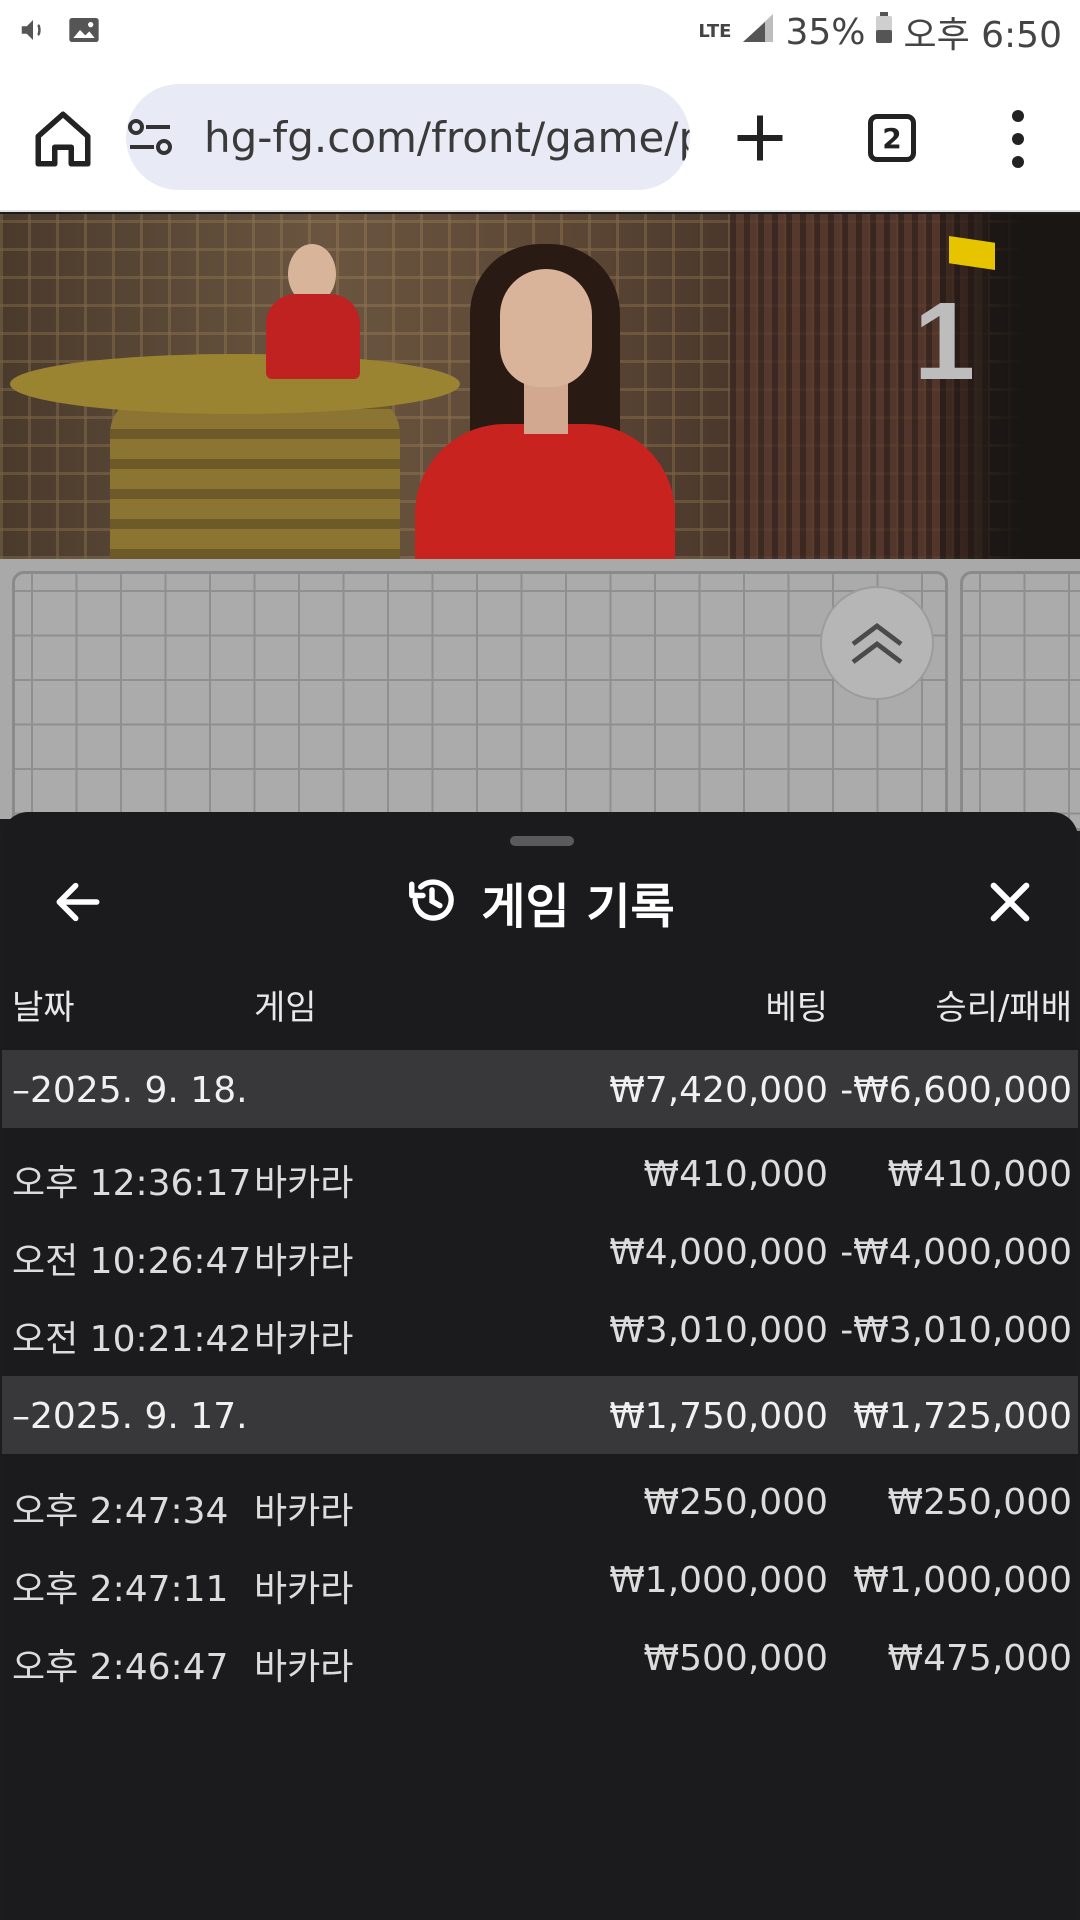 This screenshot has width=1080, height=1920. Describe the element at coordinates (796, 1004) in the screenshot. I see `column-header-bet: 베팅` at that location.